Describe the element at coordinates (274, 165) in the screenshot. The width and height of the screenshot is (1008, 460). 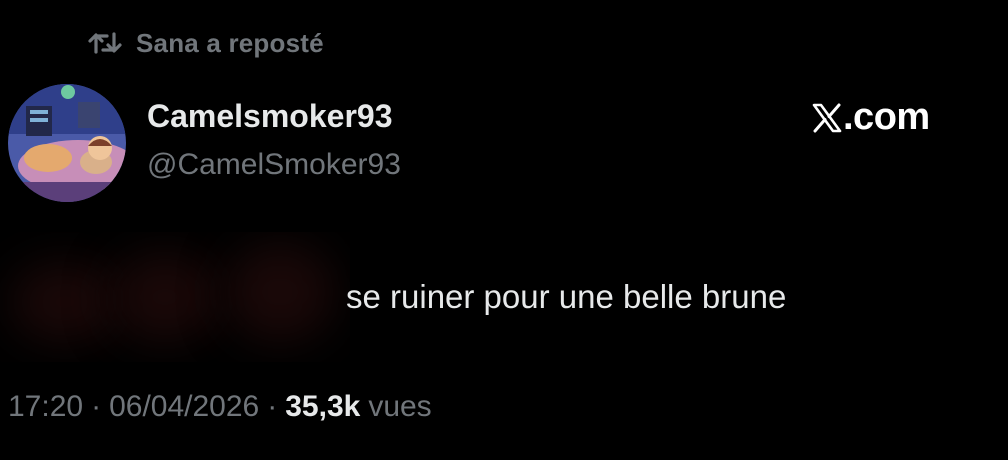
I see `author-handle: @CamelSmoker93` at that location.